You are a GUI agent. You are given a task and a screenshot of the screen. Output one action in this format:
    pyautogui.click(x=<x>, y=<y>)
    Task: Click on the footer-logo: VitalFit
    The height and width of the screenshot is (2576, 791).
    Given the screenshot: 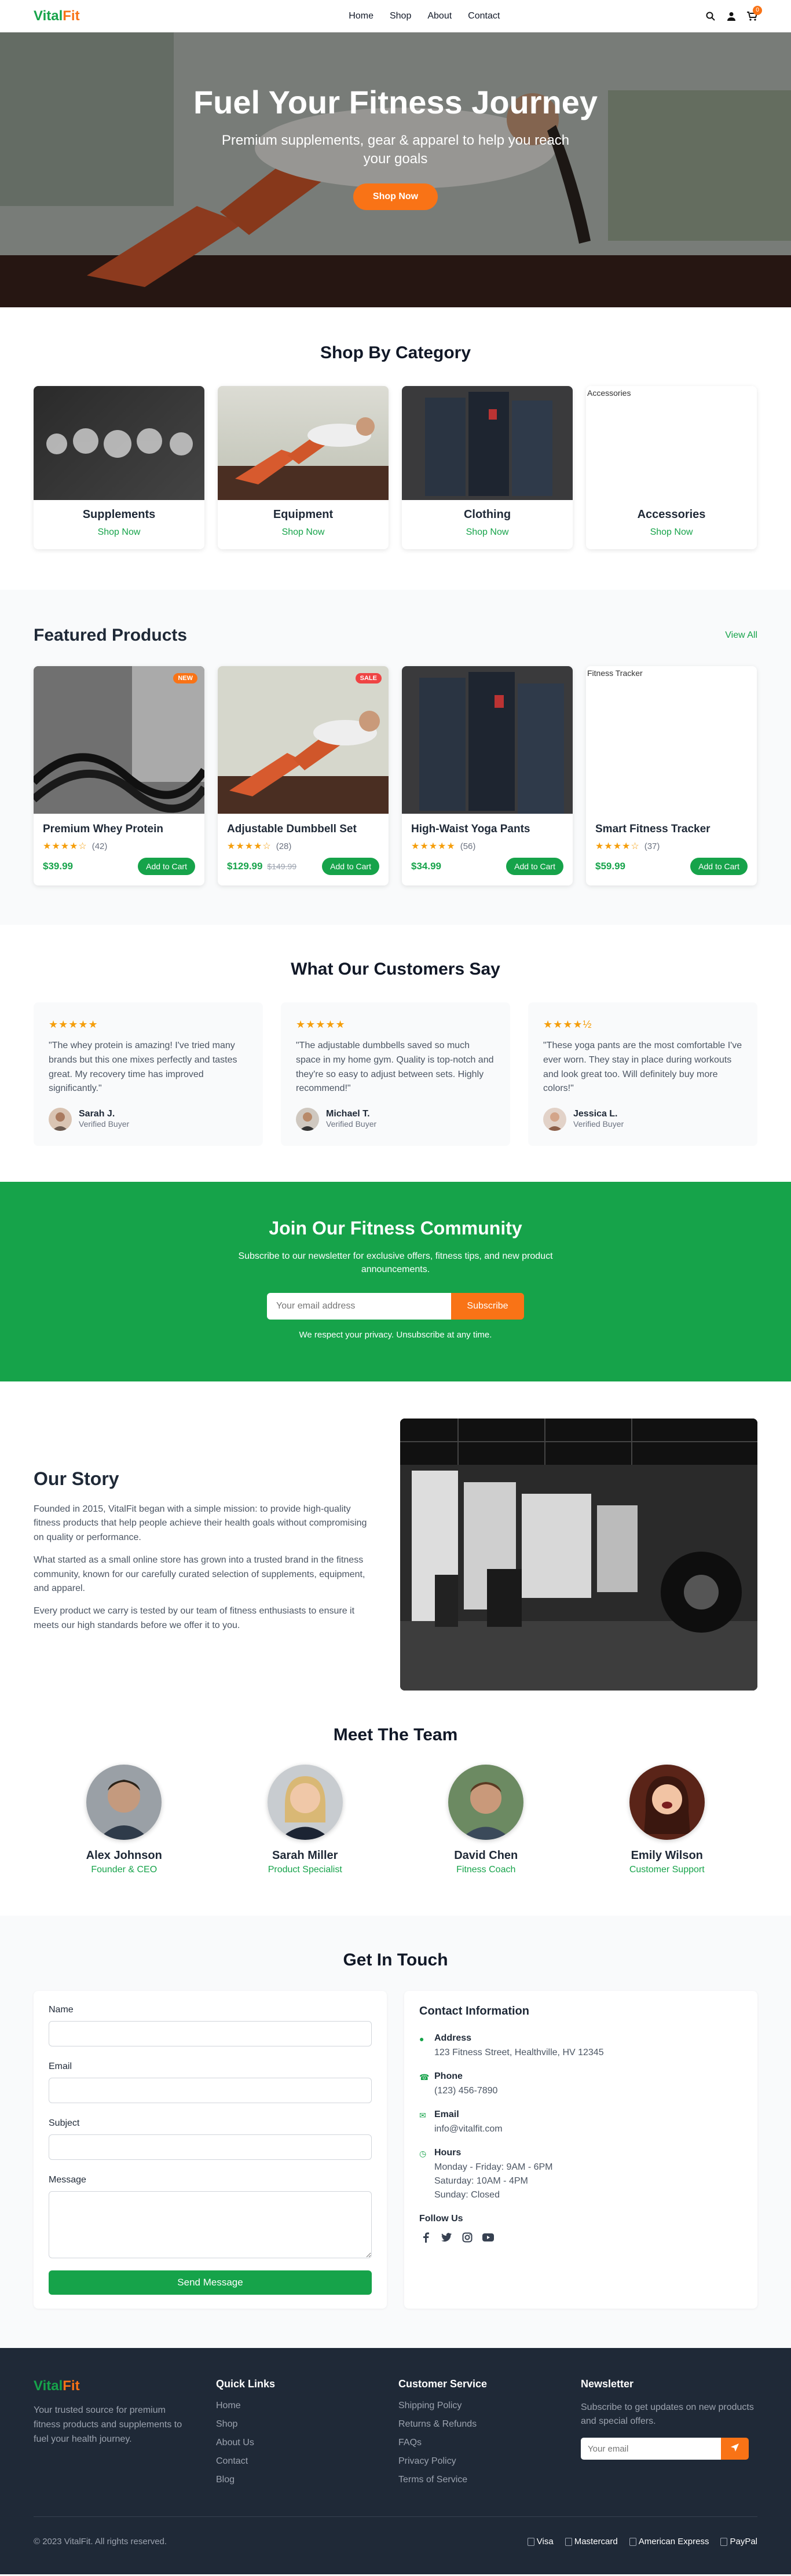 What is the action you would take?
    pyautogui.click(x=122, y=2386)
    